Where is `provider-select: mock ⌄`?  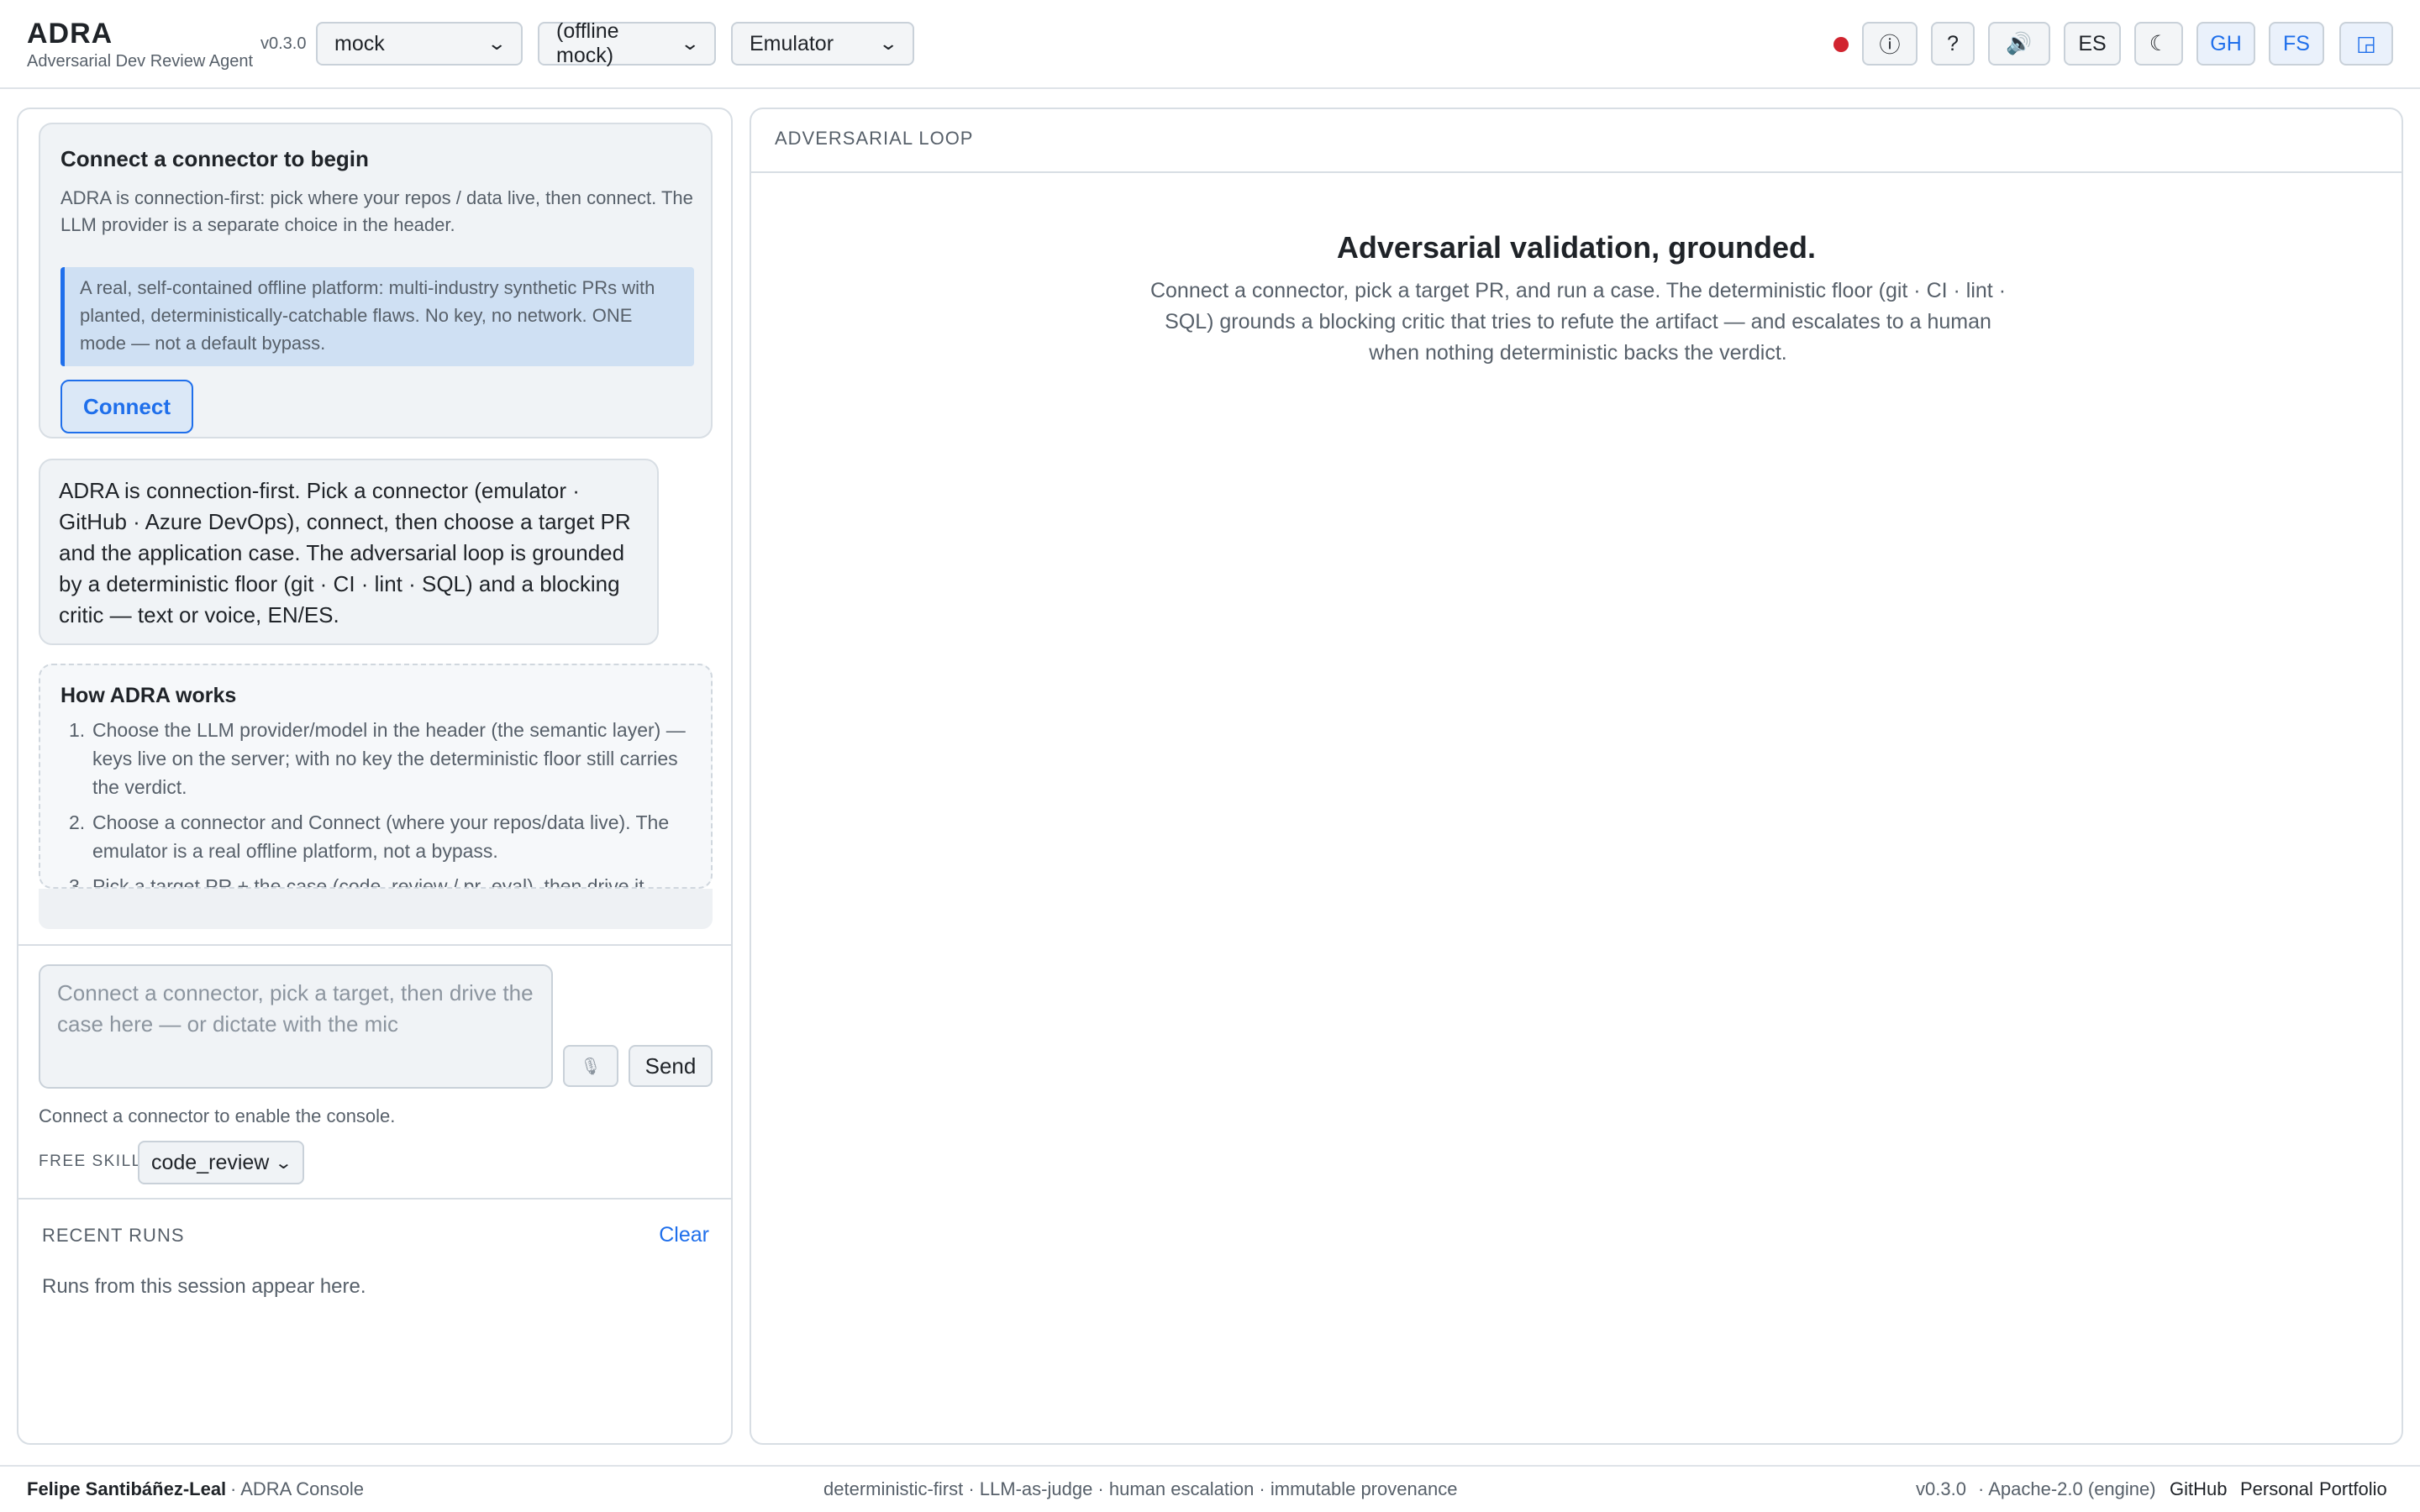 provider-select: mock ⌄ is located at coordinates (420, 44).